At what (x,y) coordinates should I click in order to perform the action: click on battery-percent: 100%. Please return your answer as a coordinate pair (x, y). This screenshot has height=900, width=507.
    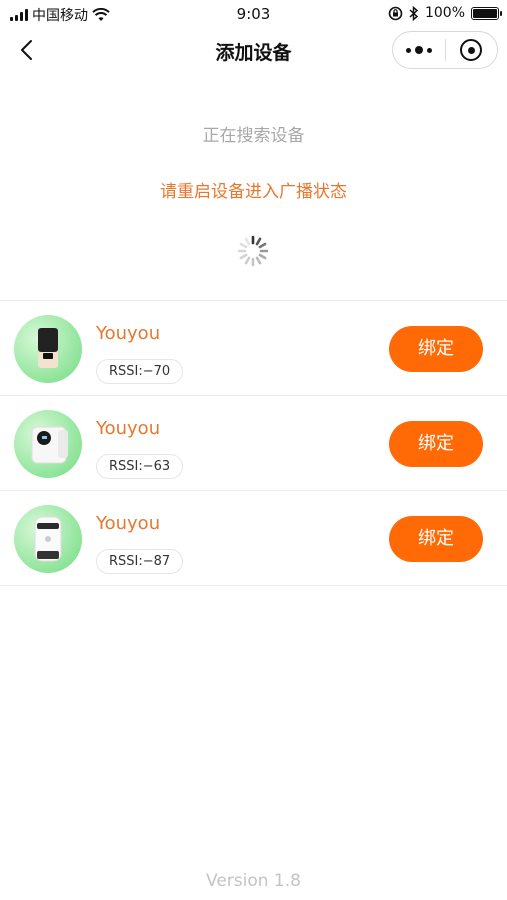
    Looking at the image, I should click on (444, 13).